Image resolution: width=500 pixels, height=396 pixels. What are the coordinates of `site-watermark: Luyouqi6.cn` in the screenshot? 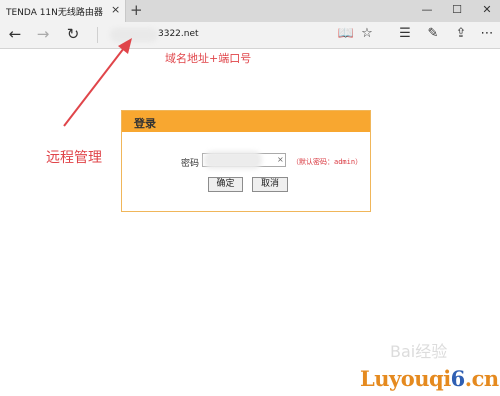 It's located at (429, 378).